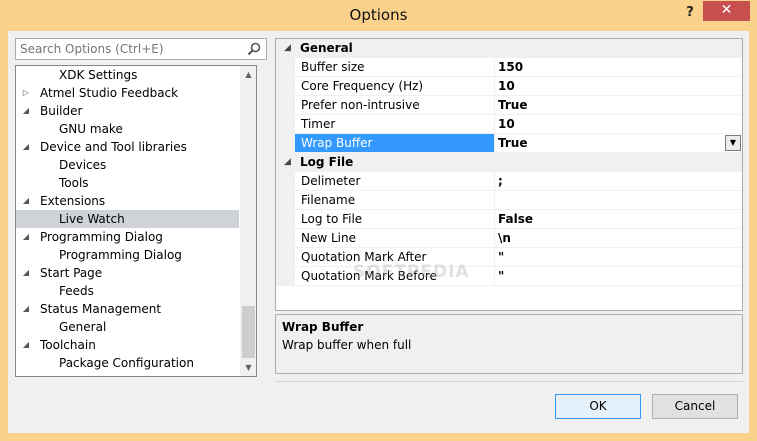  I want to click on property-value-text: ", so click(501, 276).